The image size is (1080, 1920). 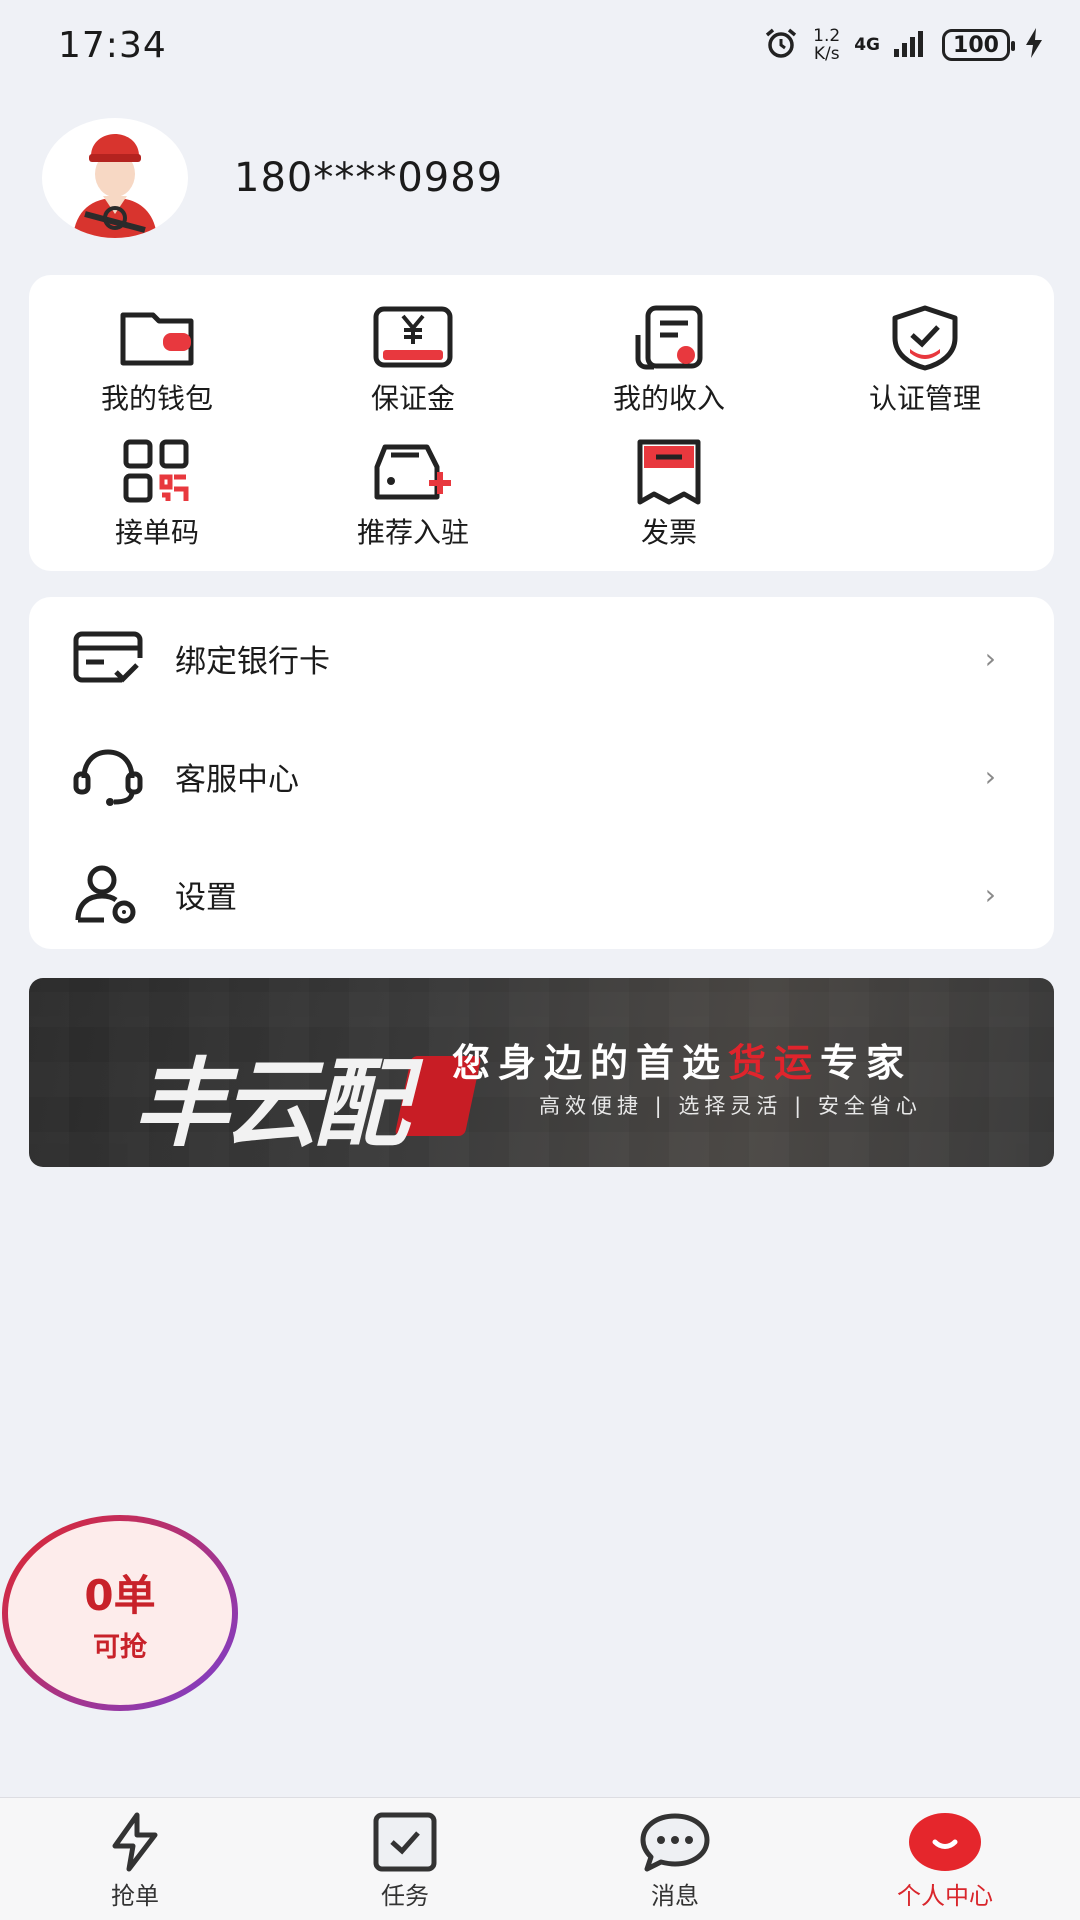 What do you see at coordinates (108, 776) in the screenshot?
I see `headset-icon` at bounding box center [108, 776].